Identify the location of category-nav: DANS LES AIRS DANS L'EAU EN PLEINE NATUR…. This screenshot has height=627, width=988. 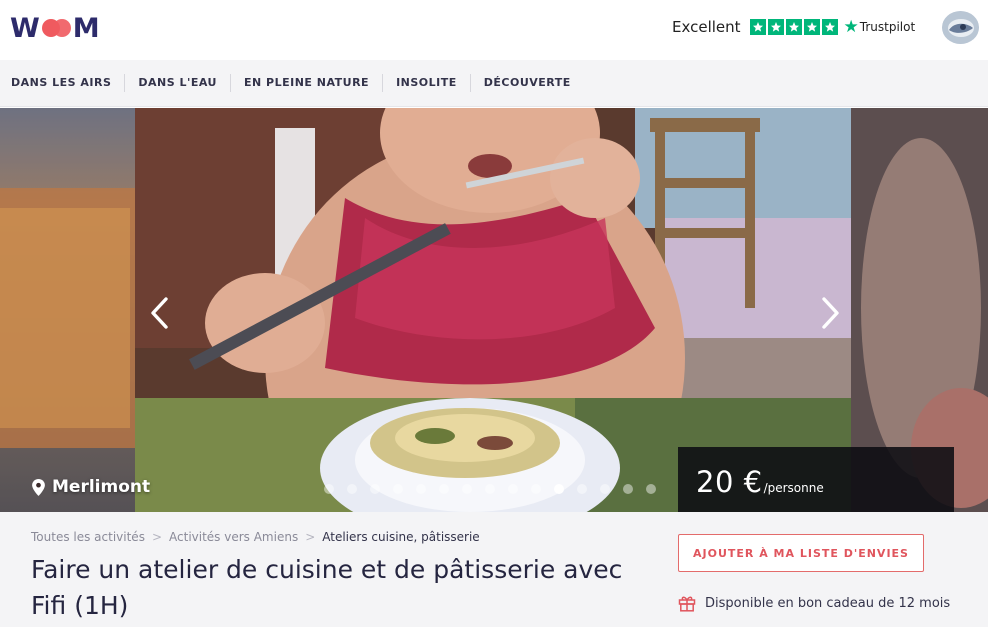
(494, 83).